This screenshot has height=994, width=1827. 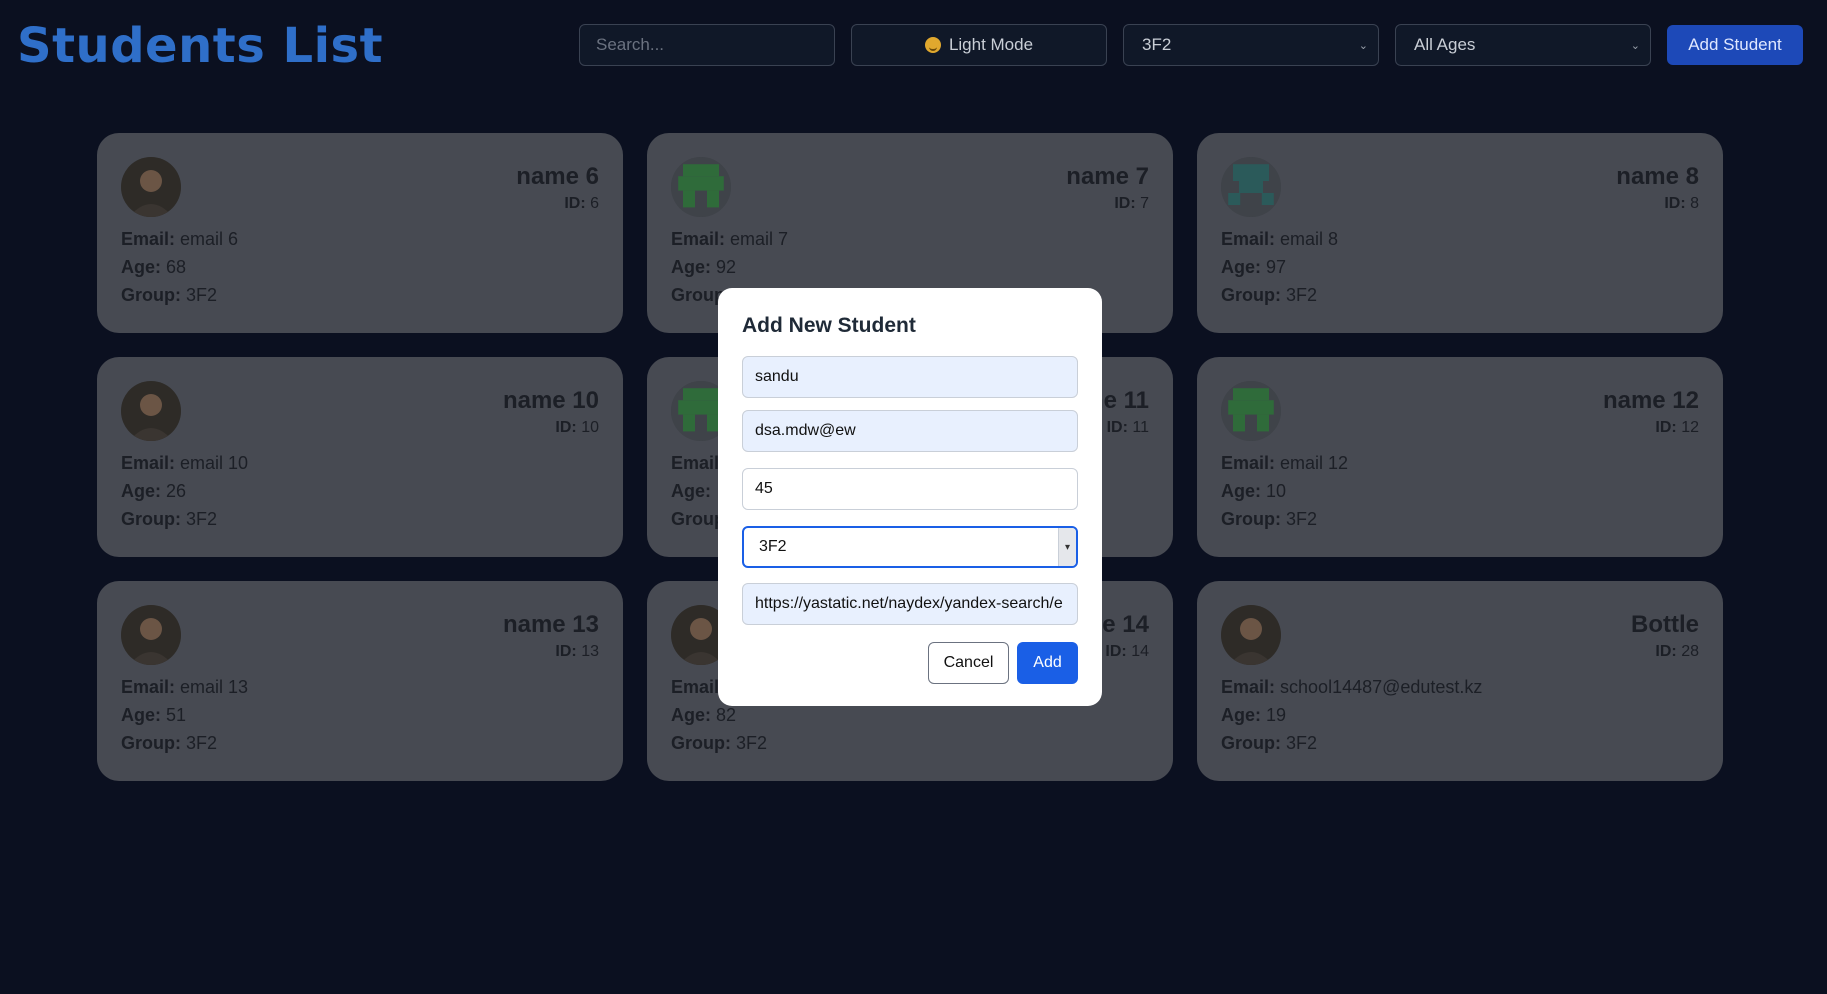 What do you see at coordinates (991, 44) in the screenshot?
I see `theme-toggle-label: Light Mode` at bounding box center [991, 44].